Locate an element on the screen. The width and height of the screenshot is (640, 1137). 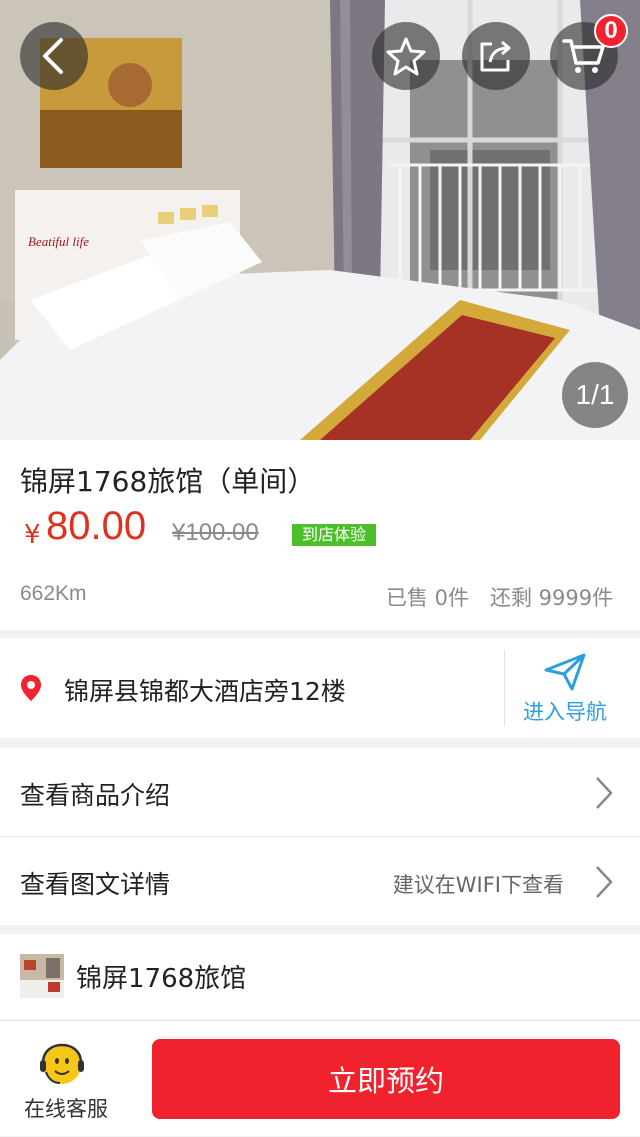
star-icon is located at coordinates (406, 56).